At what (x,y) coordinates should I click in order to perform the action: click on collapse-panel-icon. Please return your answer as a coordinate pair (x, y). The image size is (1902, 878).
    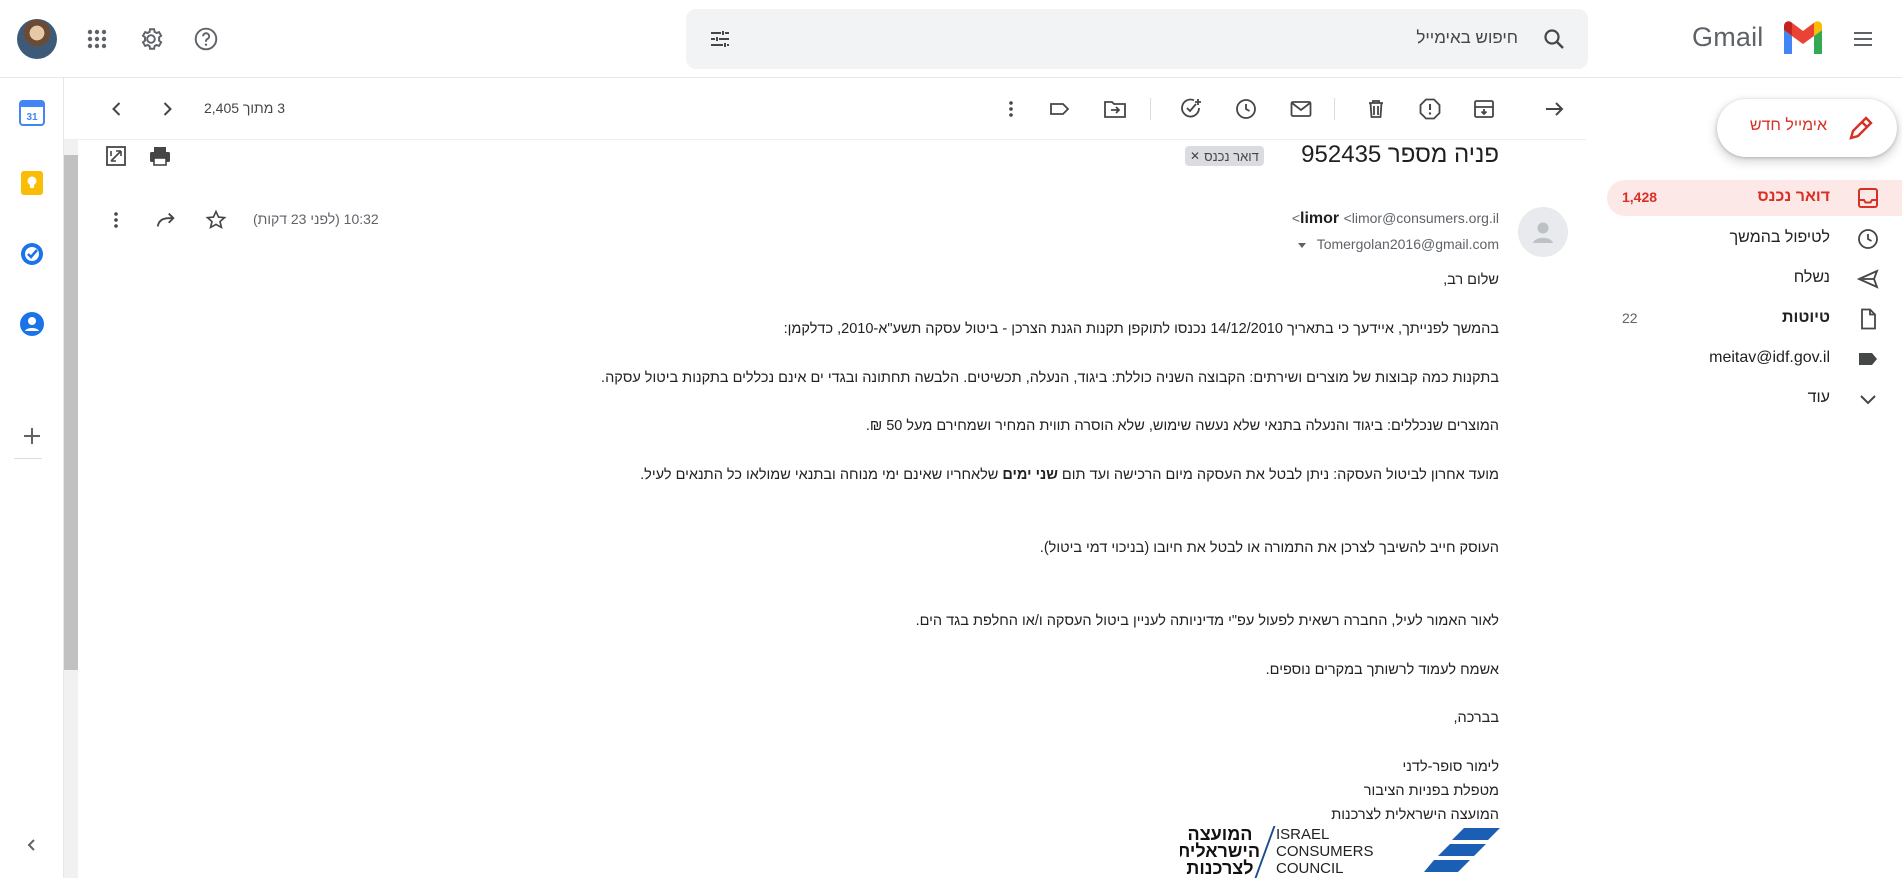
    Looking at the image, I should click on (32, 845).